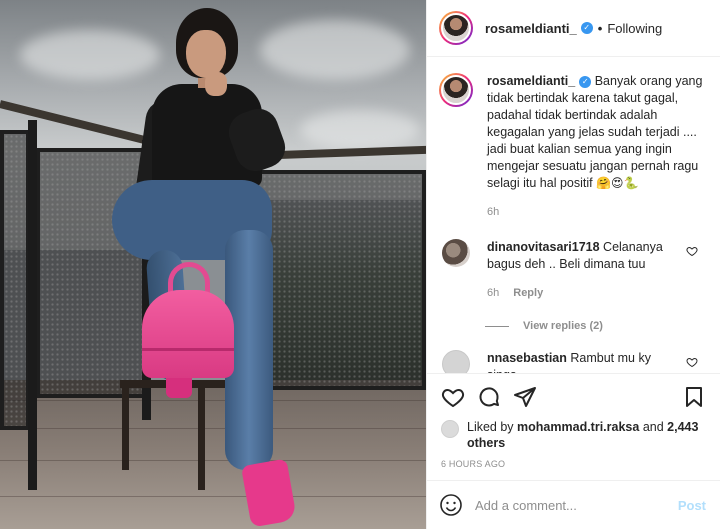 The image size is (720, 529). I want to click on comment-button, so click(489, 397).